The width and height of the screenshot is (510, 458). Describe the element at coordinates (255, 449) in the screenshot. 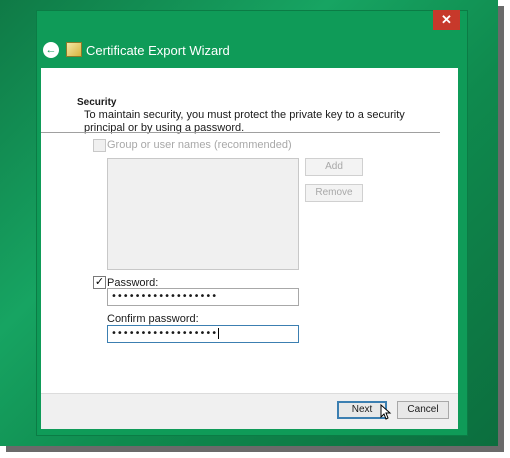

I see `window-shadow-bottom` at that location.